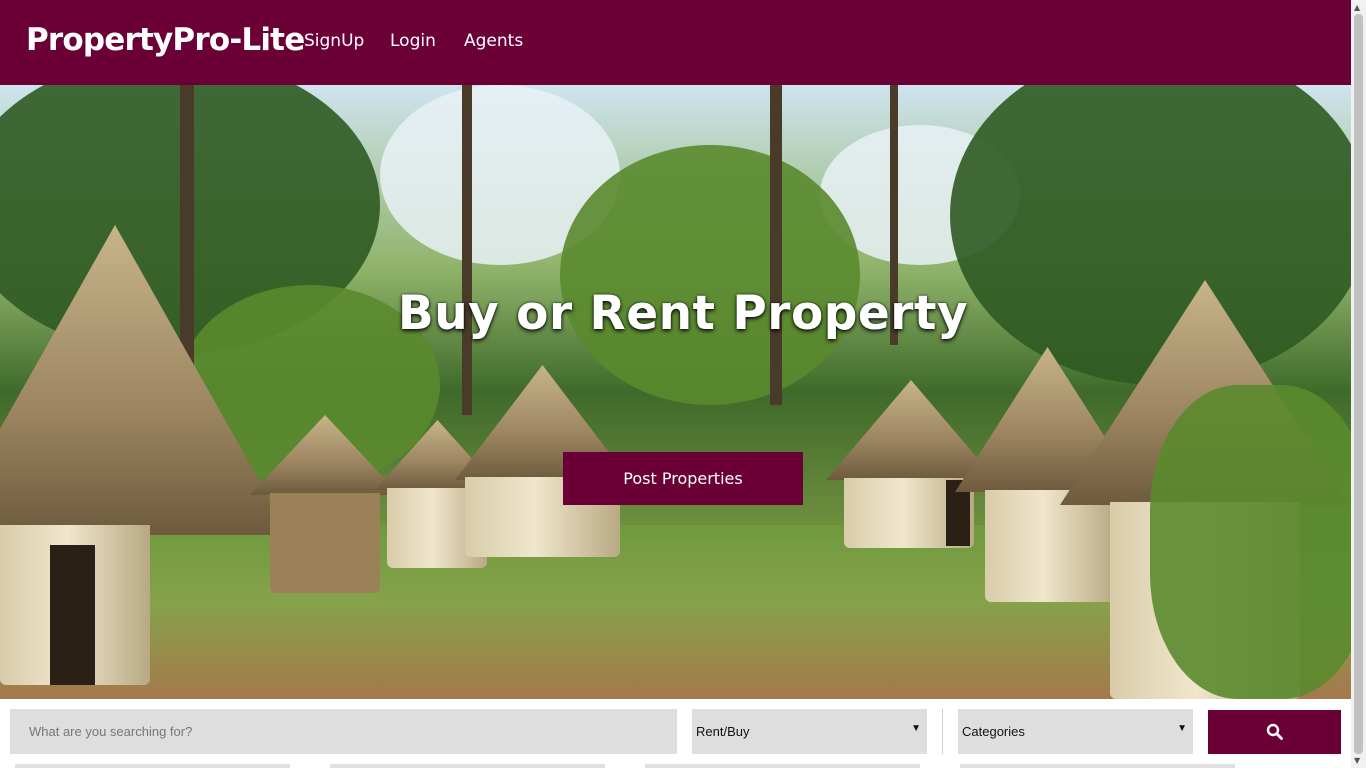 The height and width of the screenshot is (768, 1366). Describe the element at coordinates (942, 731) in the screenshot. I see `divider` at that location.